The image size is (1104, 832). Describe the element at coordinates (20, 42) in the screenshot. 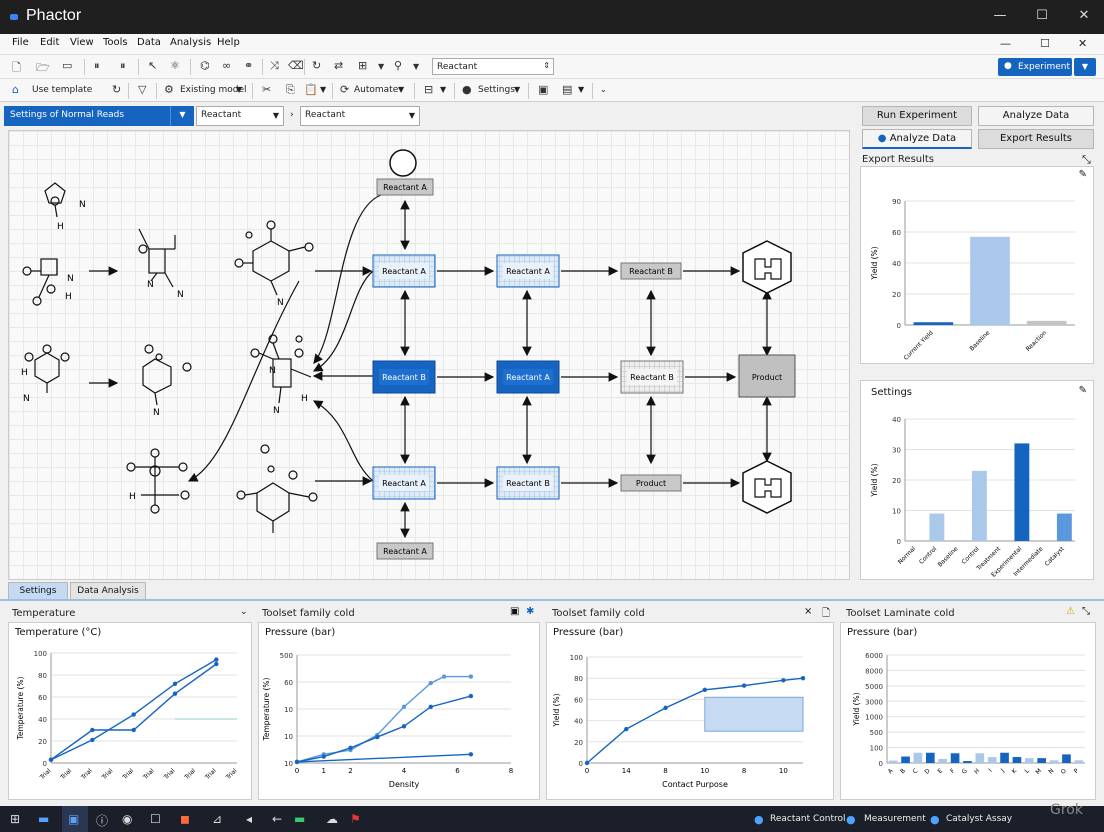

I see `menu-file: File` at that location.